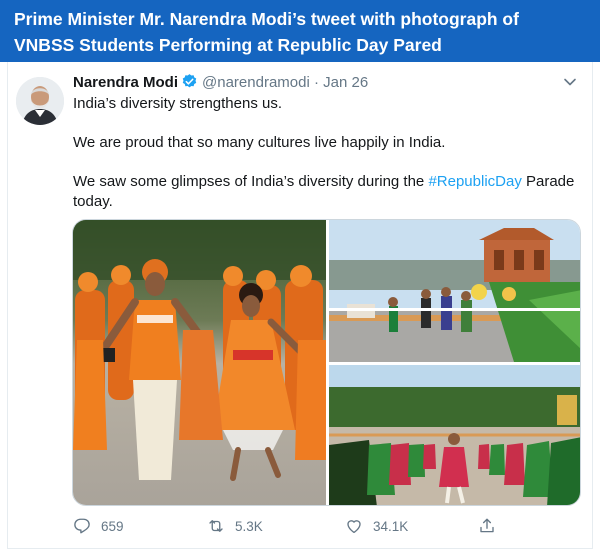 The image size is (600, 549). What do you see at coordinates (256, 82) in the screenshot?
I see `author-handle: @narendramodi` at bounding box center [256, 82].